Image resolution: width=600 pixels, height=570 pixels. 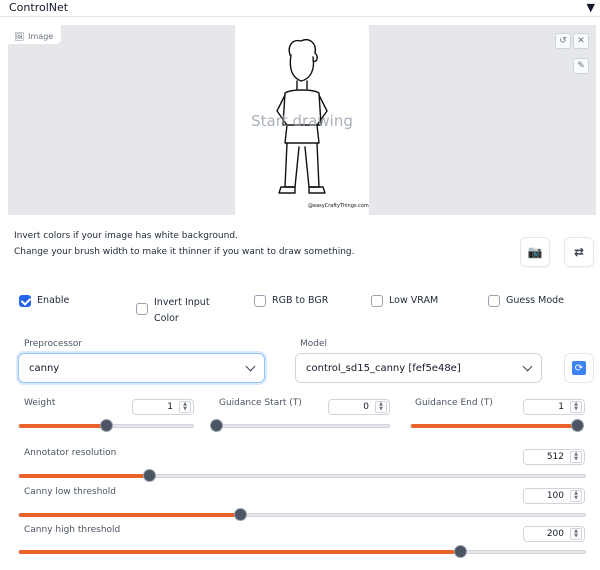 I want to click on canny-high-slider, so click(x=302, y=551).